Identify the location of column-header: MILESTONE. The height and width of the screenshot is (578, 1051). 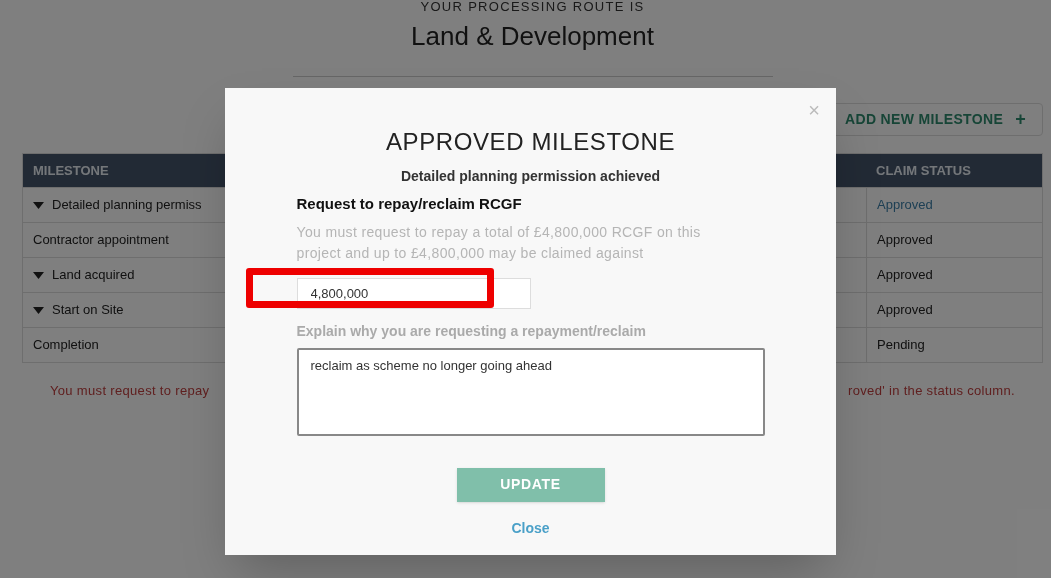
(71, 170).